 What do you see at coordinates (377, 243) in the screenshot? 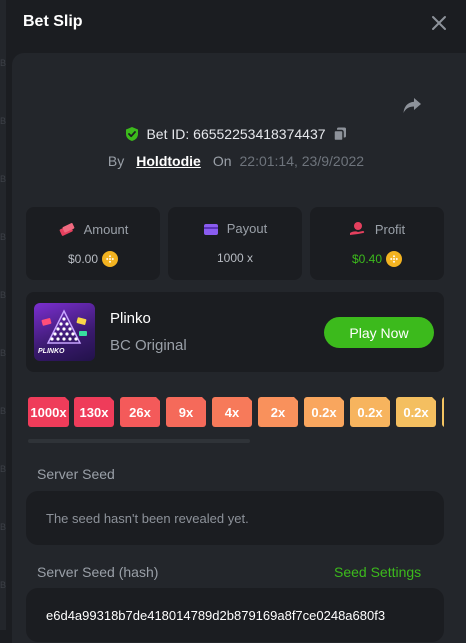
I see `stat-profit: Profit $0.40` at bounding box center [377, 243].